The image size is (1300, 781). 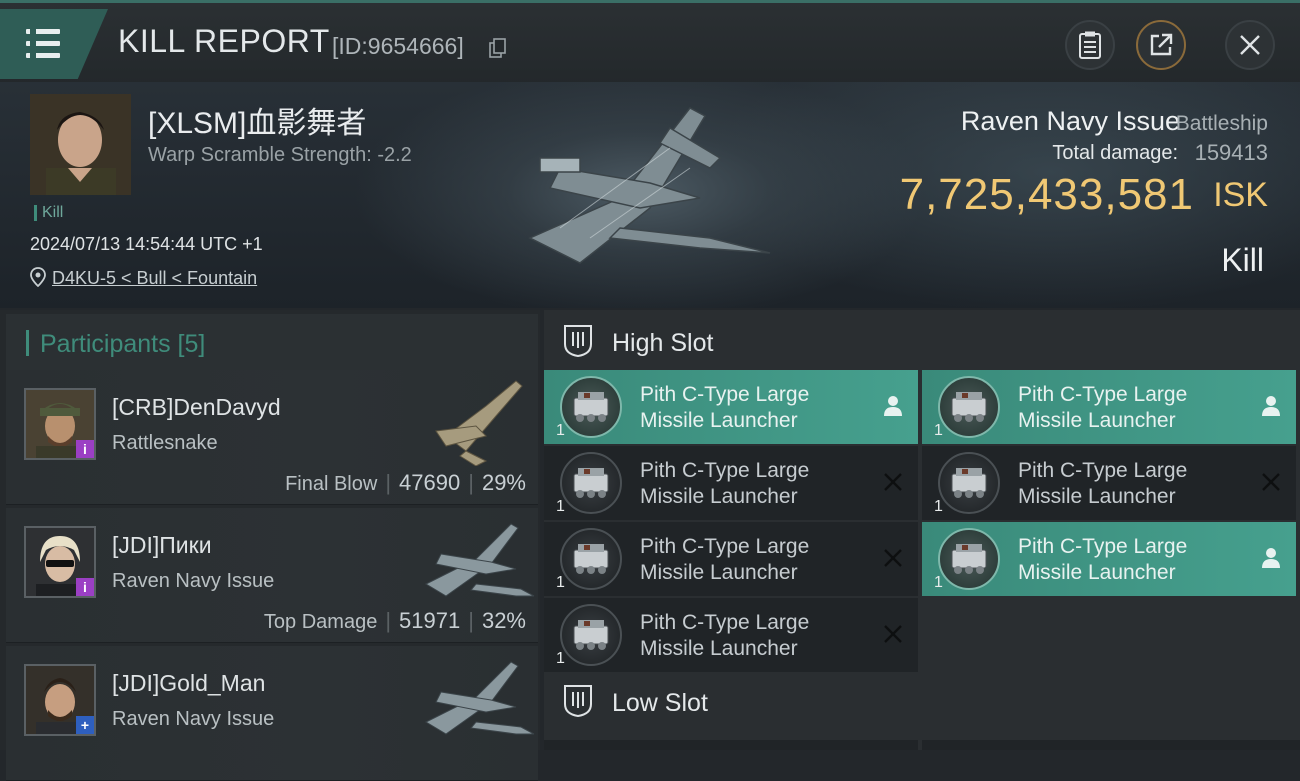 I want to click on share-button, so click(x=1161, y=45).